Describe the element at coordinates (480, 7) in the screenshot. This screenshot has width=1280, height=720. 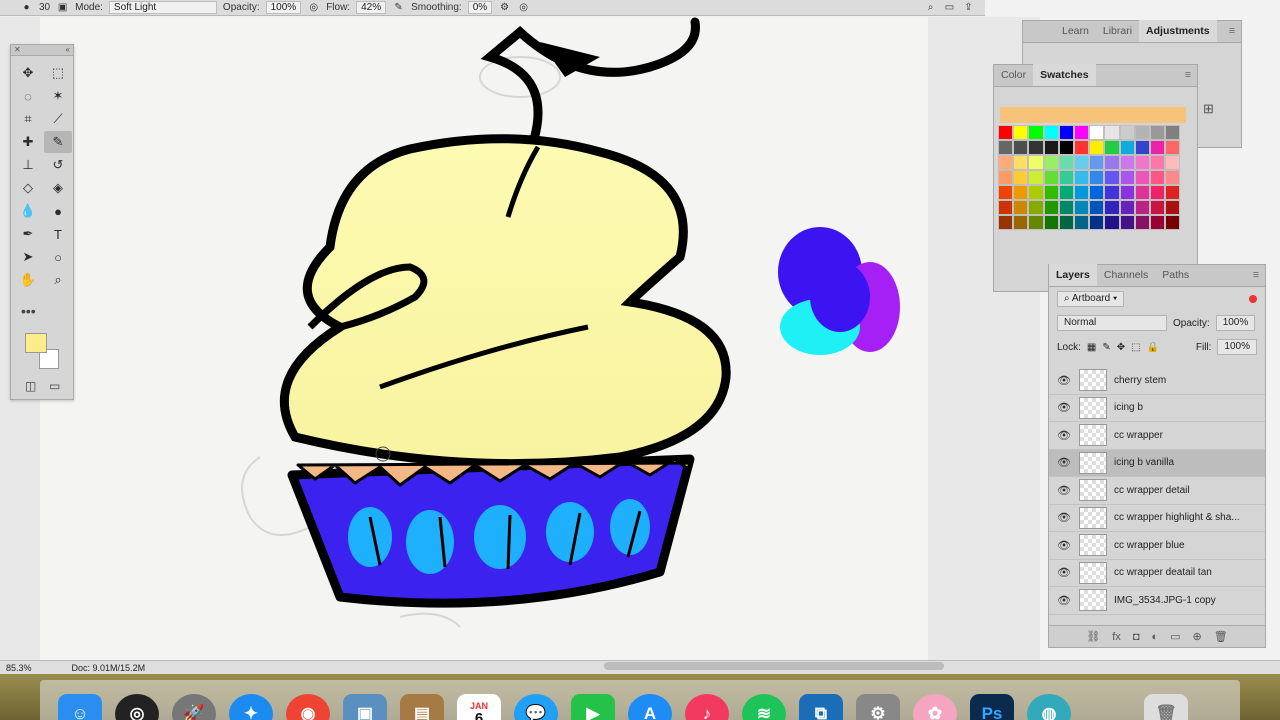
I see `smoothing-input: 0%` at that location.